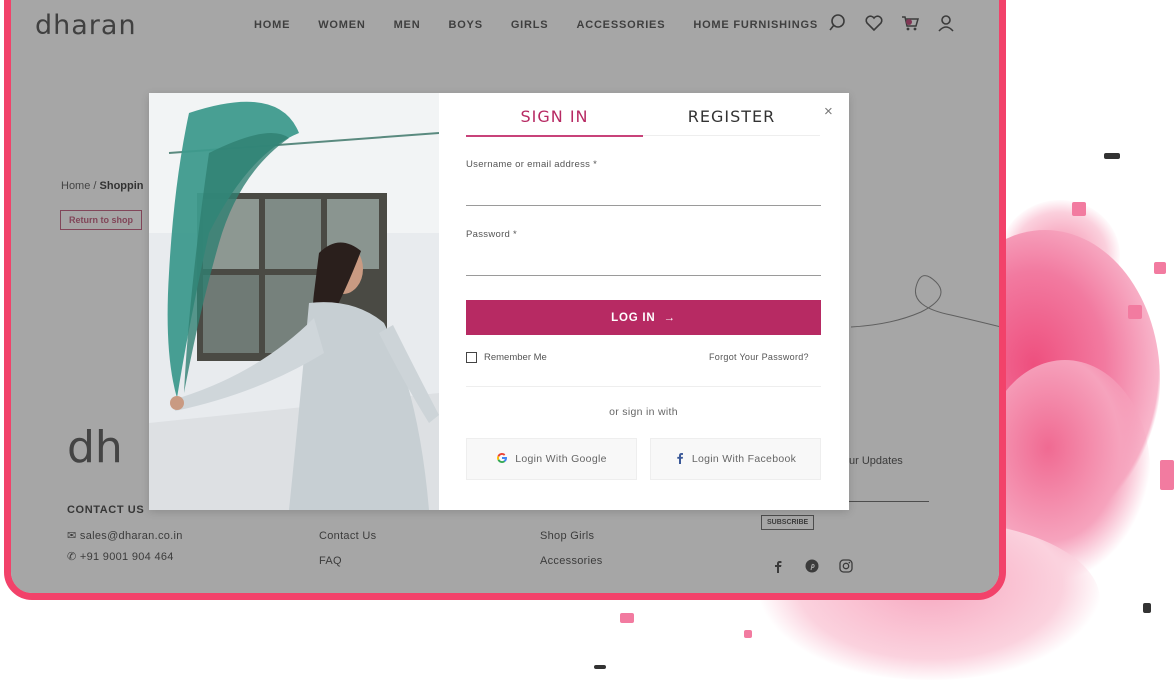  I want to click on remember-me: Remember Me, so click(506, 357).